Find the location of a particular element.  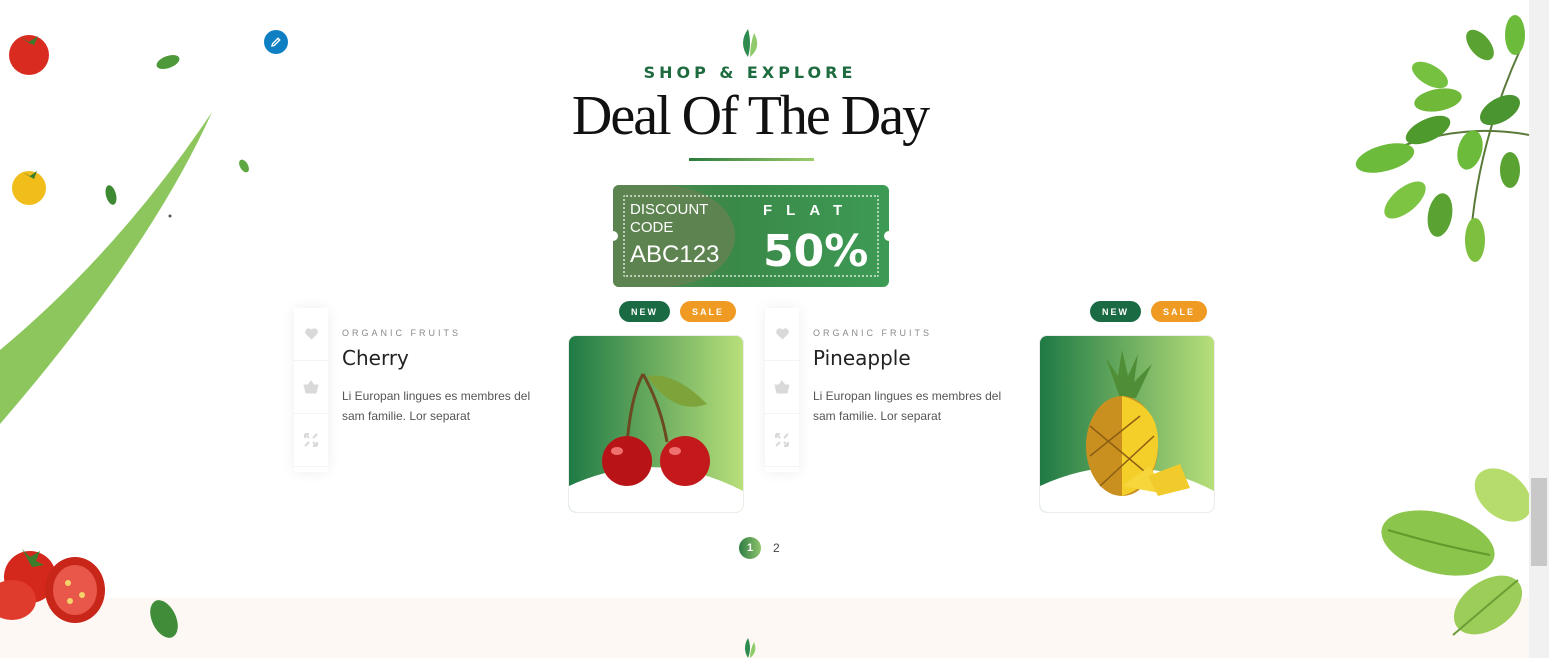

coupon-flat-label: FLAT is located at coordinates (810, 210).